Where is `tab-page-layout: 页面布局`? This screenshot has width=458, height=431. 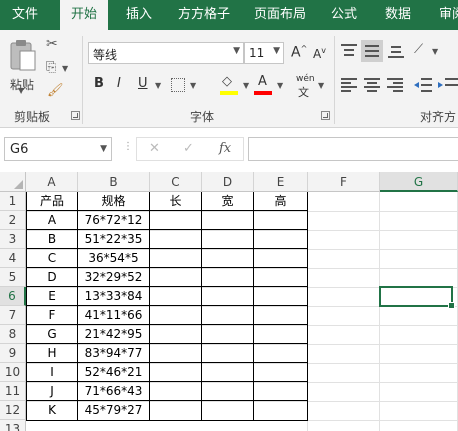 tab-page-layout: 页面布局 is located at coordinates (280, 15).